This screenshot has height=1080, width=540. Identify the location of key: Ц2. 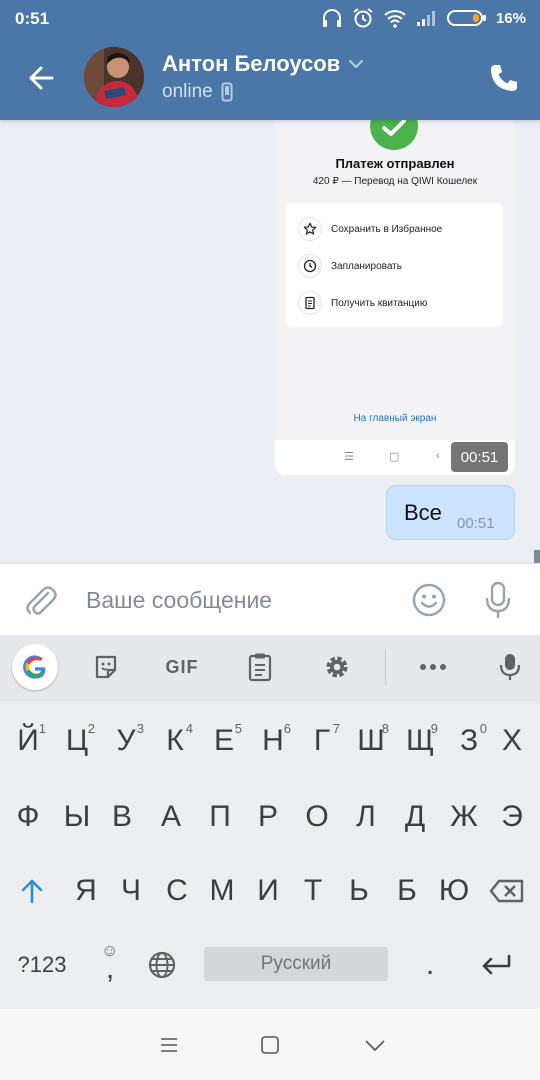
(77, 741).